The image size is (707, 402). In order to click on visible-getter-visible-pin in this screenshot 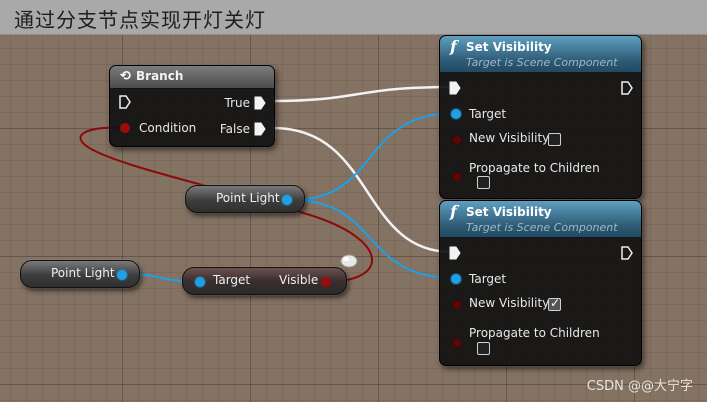, I will do `click(326, 282)`.